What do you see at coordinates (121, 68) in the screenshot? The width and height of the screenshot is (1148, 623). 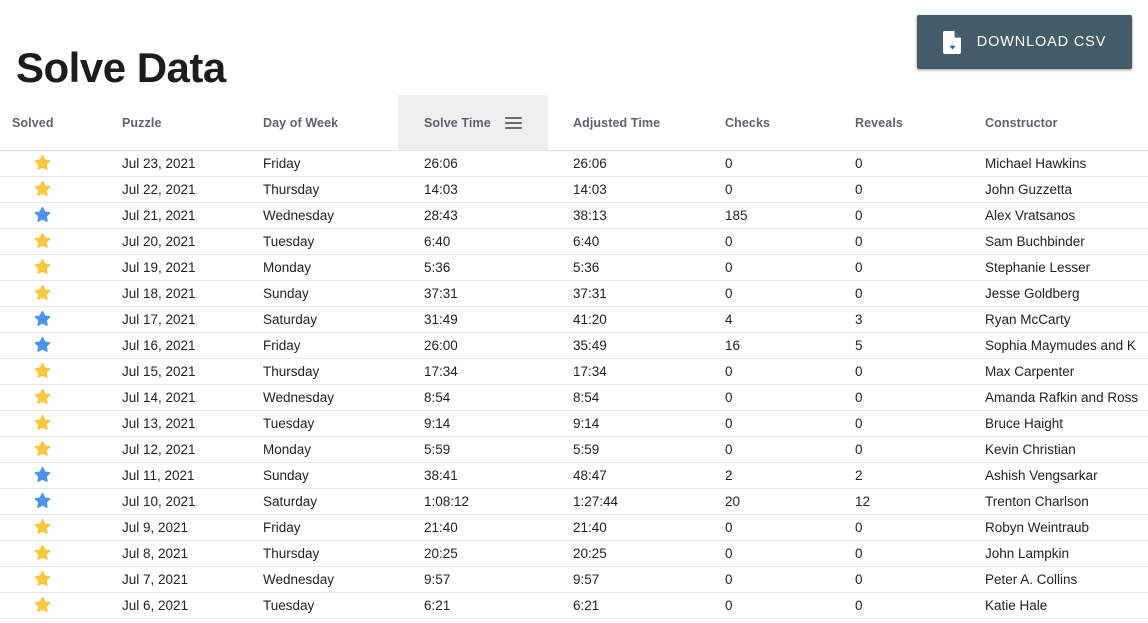 I see `page-title: Solve Data` at bounding box center [121, 68].